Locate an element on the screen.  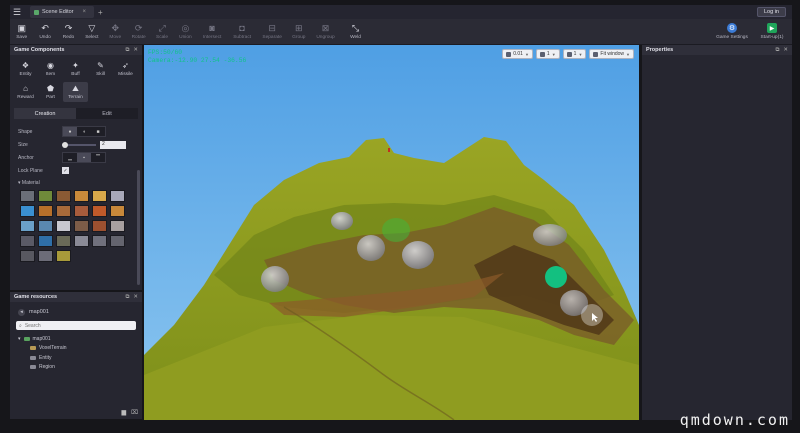
tool-redo: ↷ Redo is located at coordinates (68, 32).